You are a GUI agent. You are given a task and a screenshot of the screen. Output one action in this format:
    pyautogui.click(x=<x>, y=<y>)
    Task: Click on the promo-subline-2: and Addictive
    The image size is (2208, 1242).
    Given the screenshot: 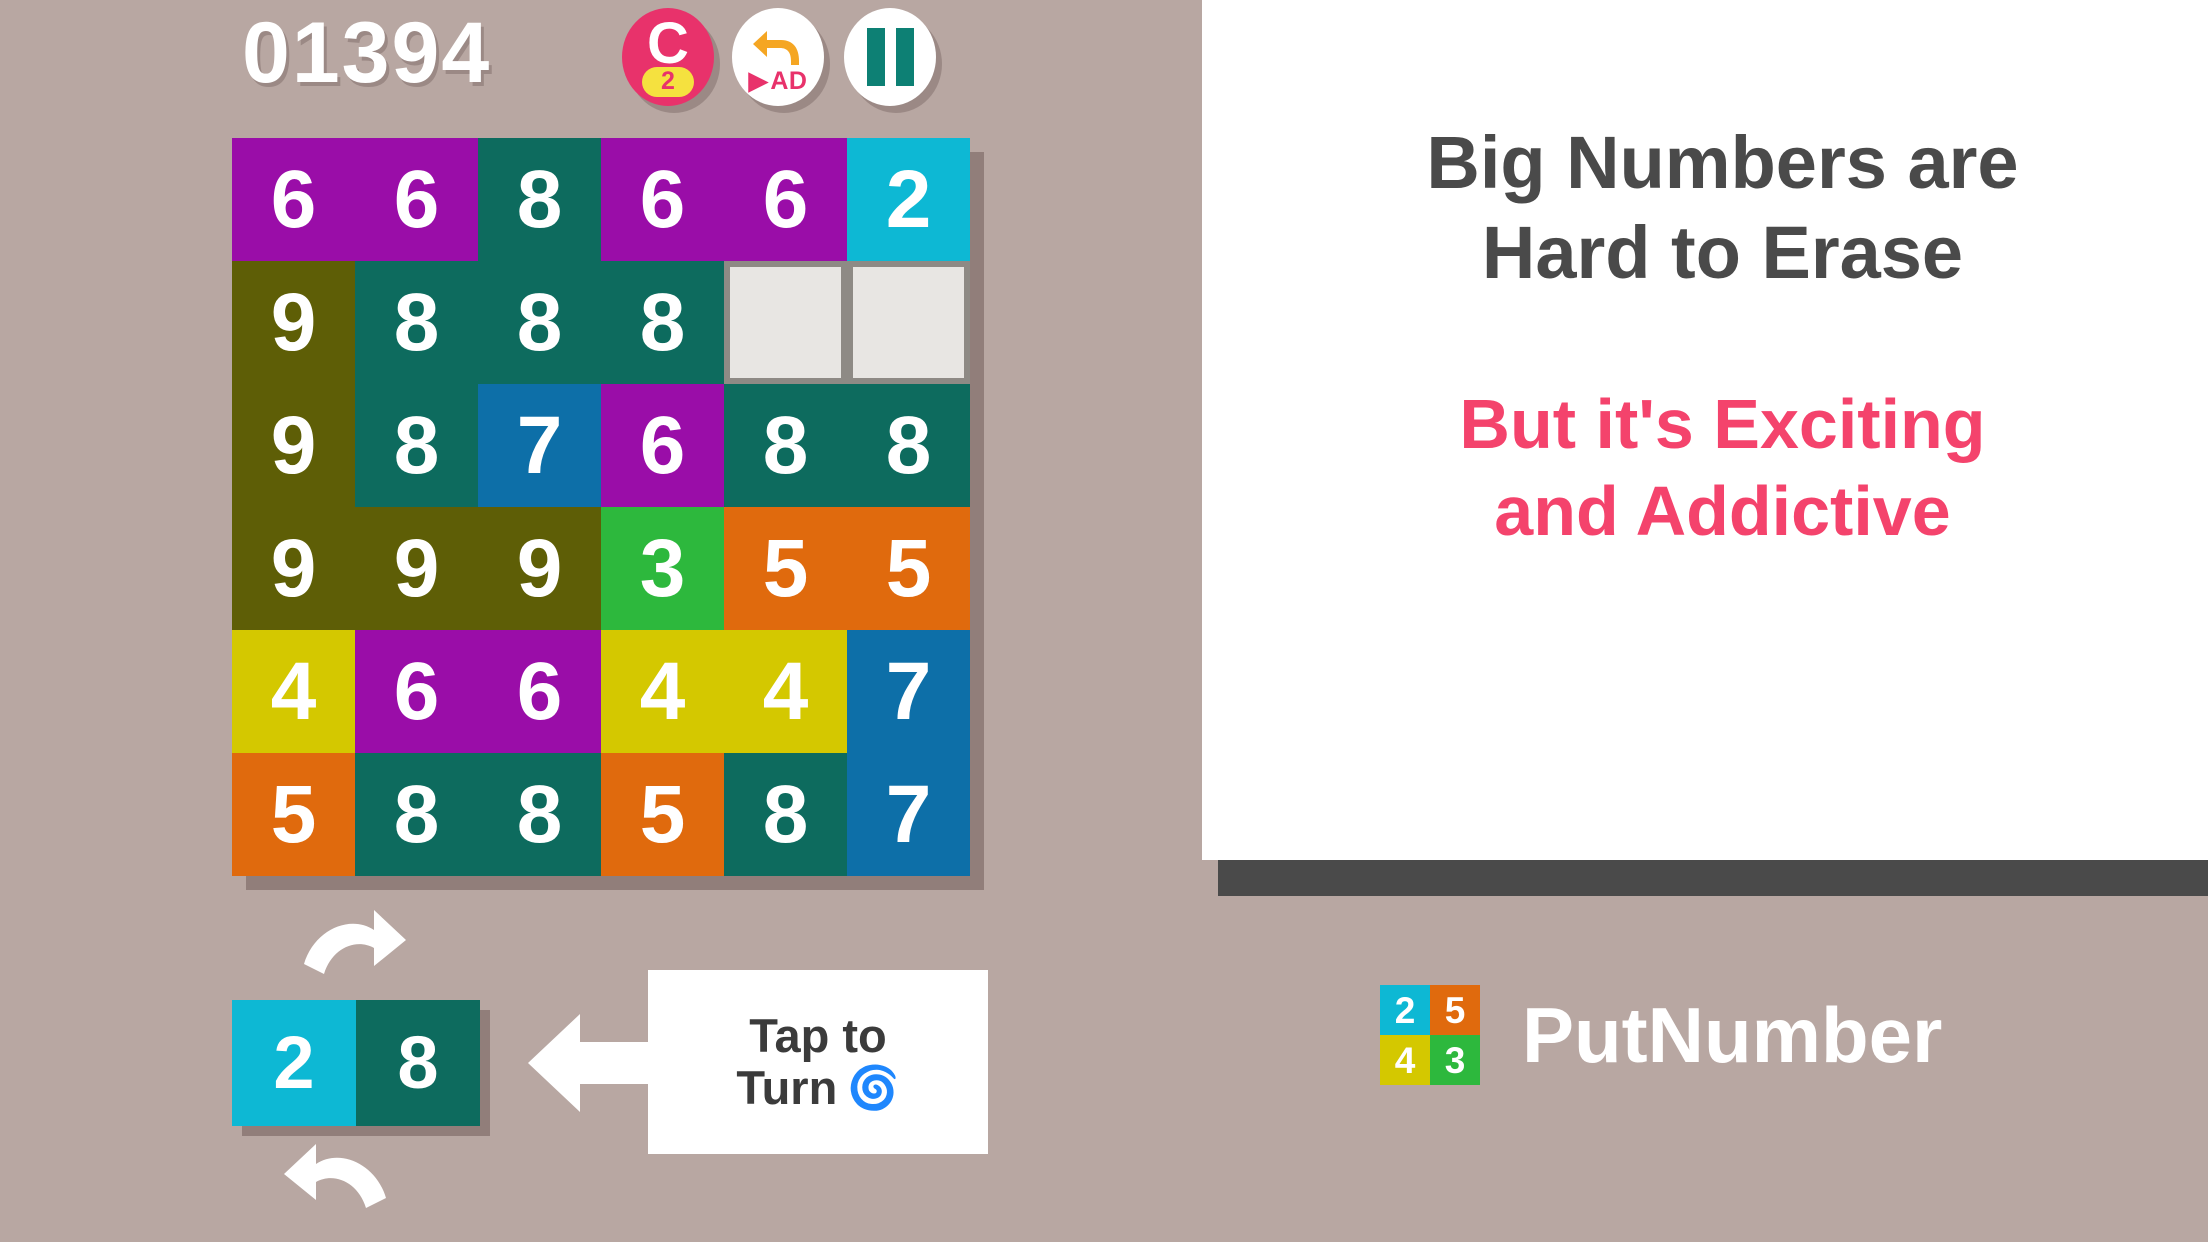 What is the action you would take?
    pyautogui.click(x=1722, y=511)
    